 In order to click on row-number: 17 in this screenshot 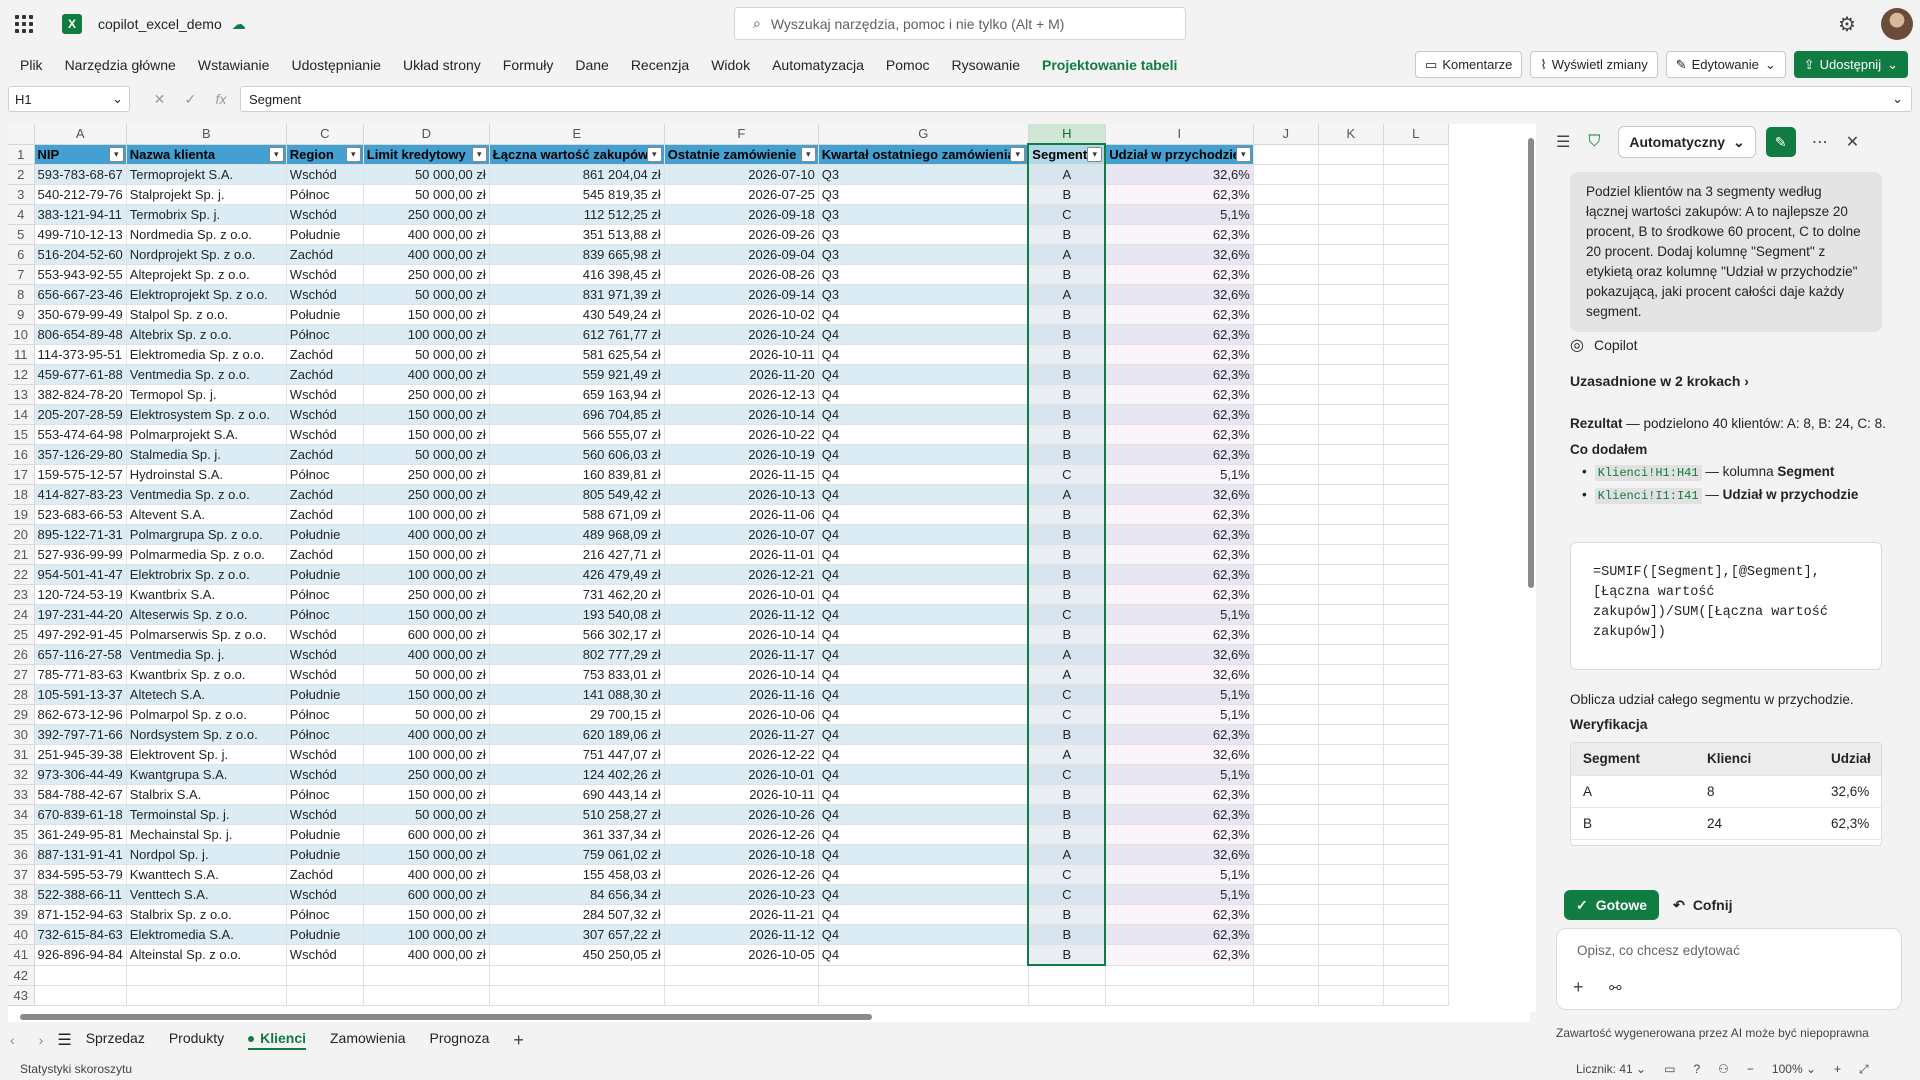, I will do `click(21, 474)`.